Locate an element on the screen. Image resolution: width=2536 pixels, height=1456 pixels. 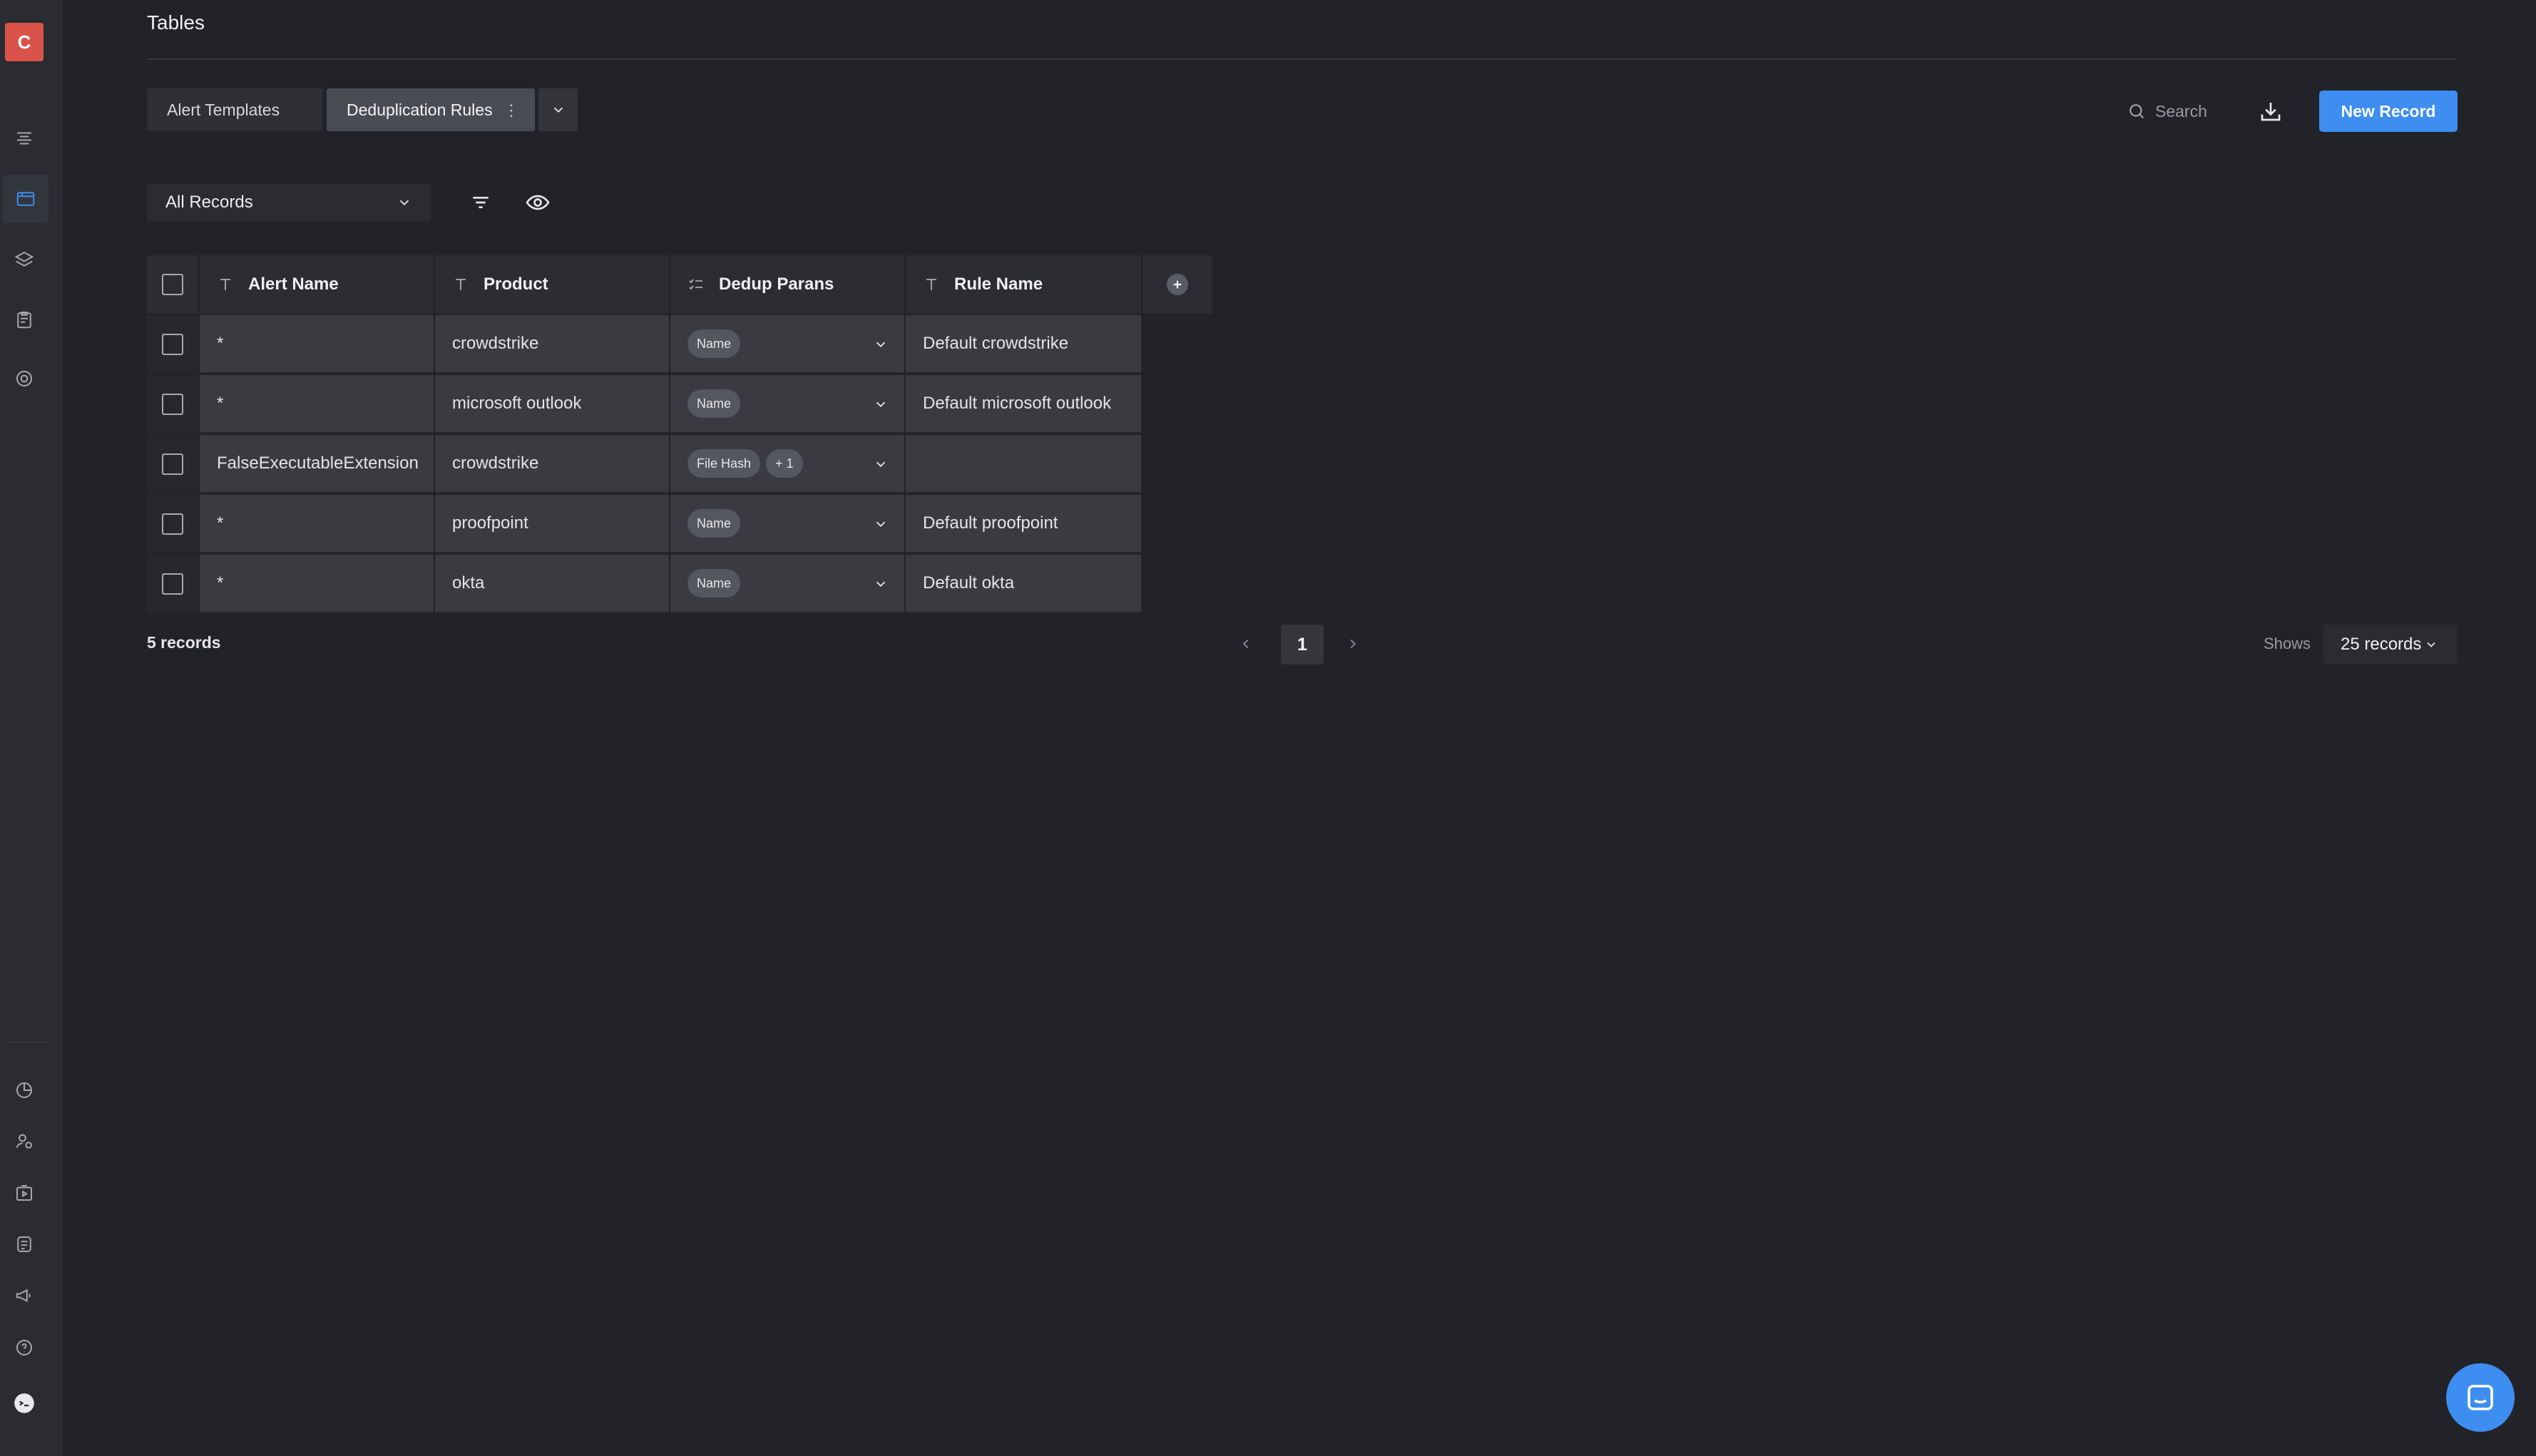
row-select-cell is located at coordinates (172, 524).